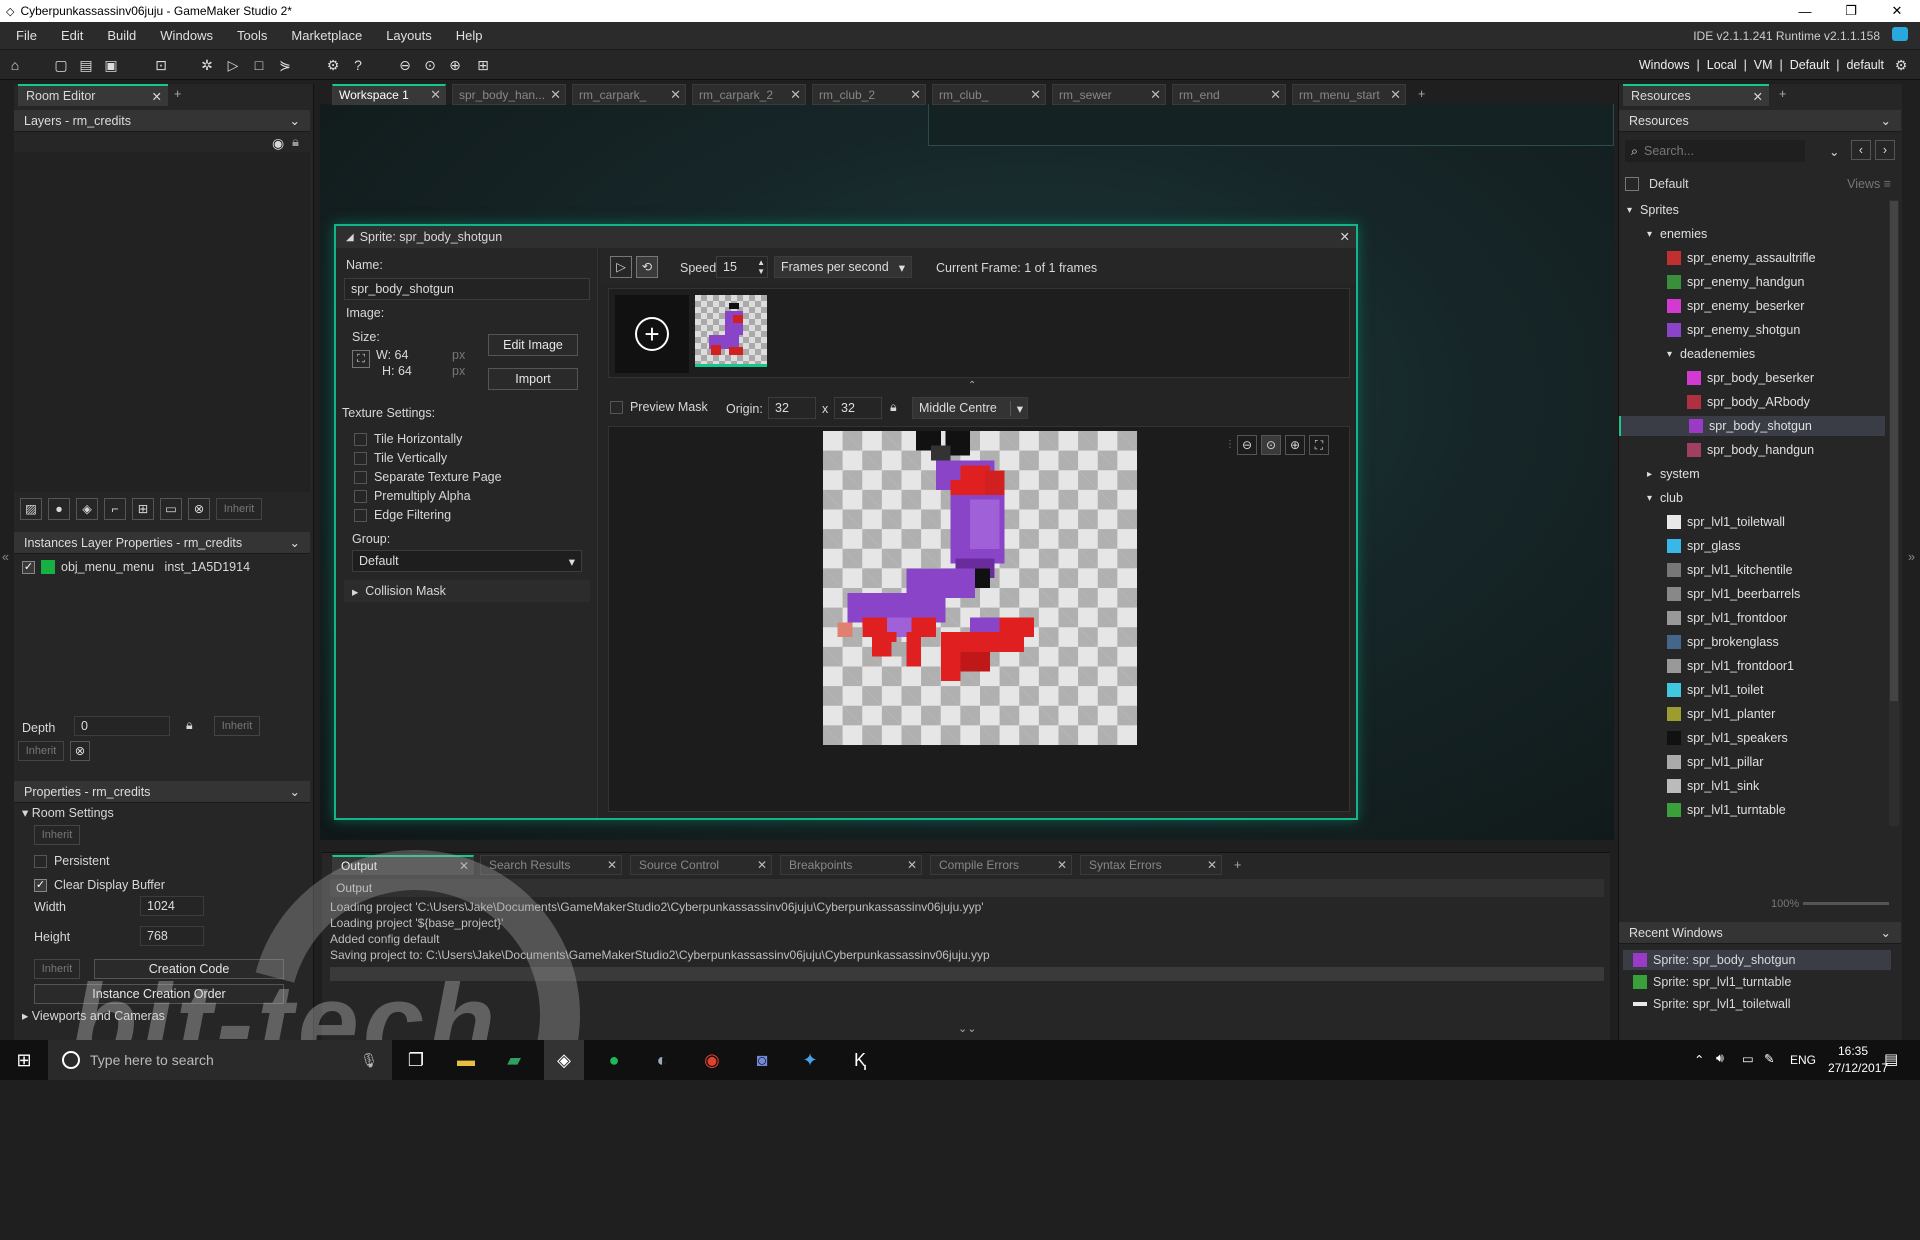  I want to click on file-explorer-icon: ▬, so click(466, 1060).